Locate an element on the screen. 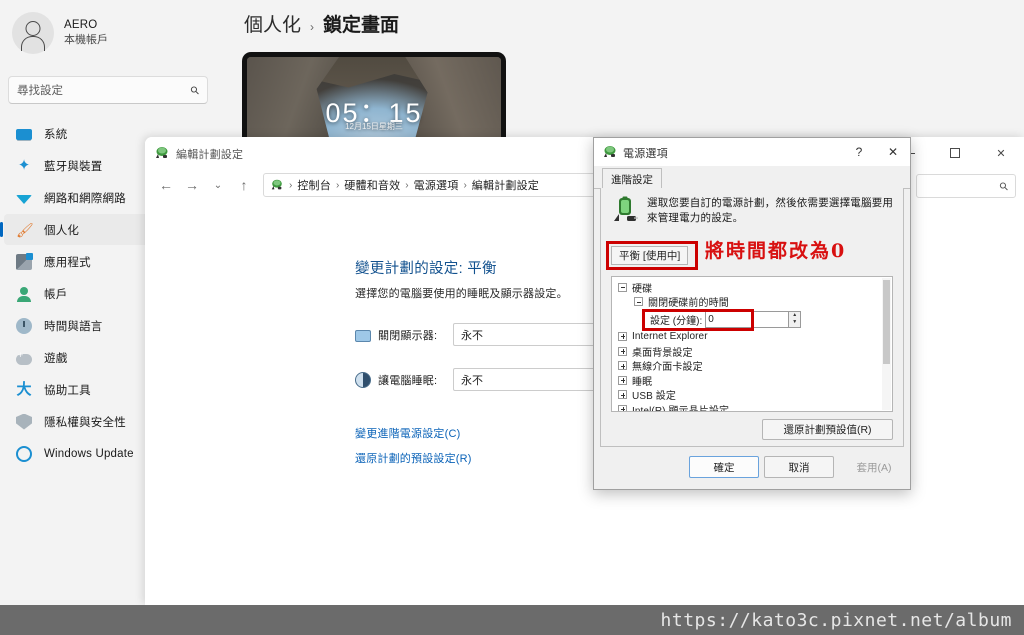 This screenshot has width=1024, height=635. tree-item: 關閉硬碟前的時間 is located at coordinates (752, 302).